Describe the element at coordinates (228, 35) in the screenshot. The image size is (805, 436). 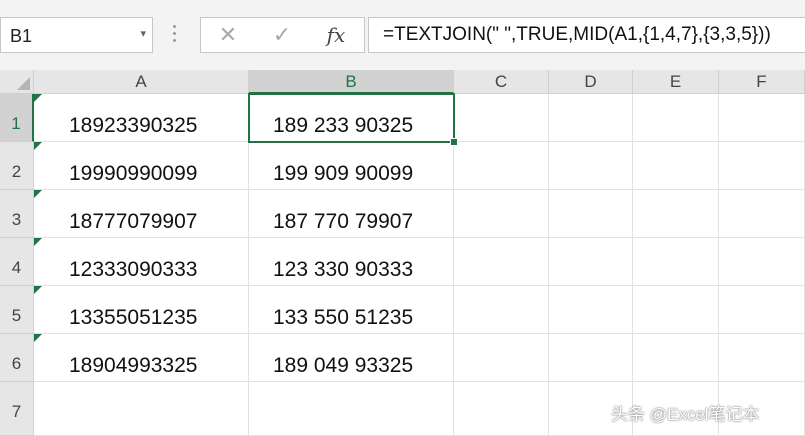
I see `cancel-icon: ✕` at that location.